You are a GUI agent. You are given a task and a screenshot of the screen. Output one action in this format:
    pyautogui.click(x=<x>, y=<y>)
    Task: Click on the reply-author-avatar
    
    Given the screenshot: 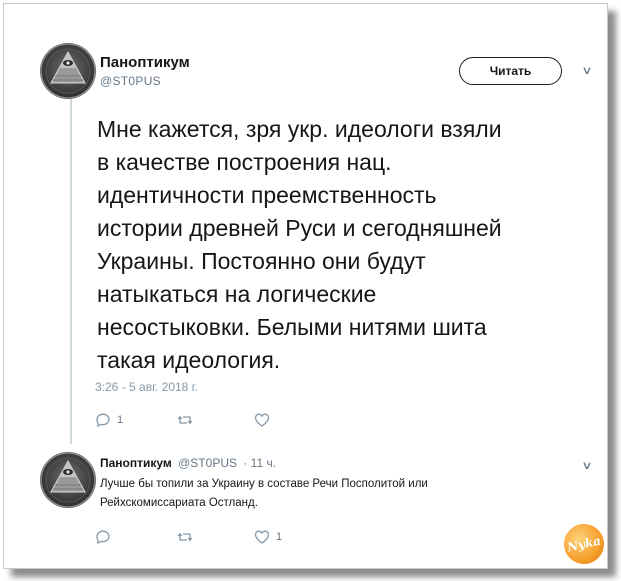 What is the action you would take?
    pyautogui.click(x=68, y=480)
    